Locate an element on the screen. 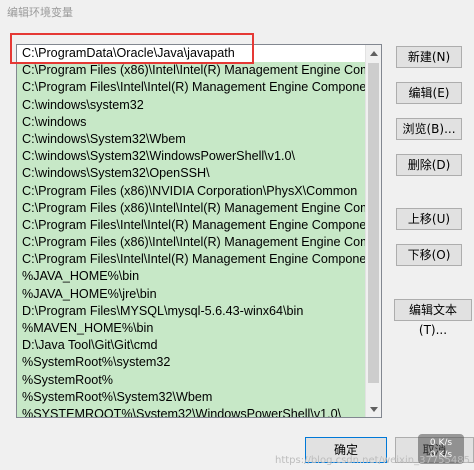 The width and height of the screenshot is (474, 470). list-item: C:\windows\System32\Wbem is located at coordinates (191, 139).